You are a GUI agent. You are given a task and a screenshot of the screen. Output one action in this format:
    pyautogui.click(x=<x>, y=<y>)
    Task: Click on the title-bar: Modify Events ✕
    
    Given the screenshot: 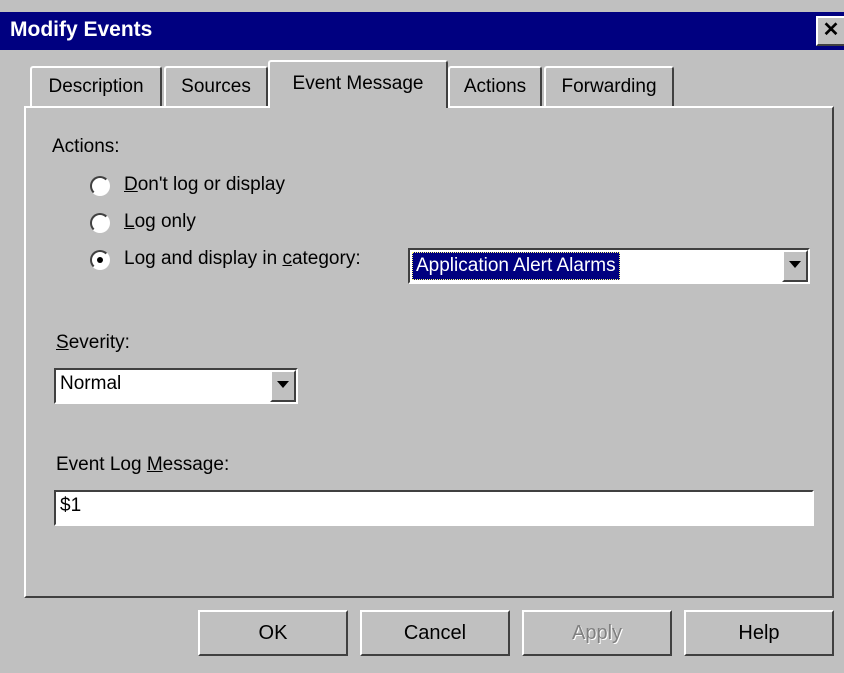 What is the action you would take?
    pyautogui.click(x=422, y=31)
    